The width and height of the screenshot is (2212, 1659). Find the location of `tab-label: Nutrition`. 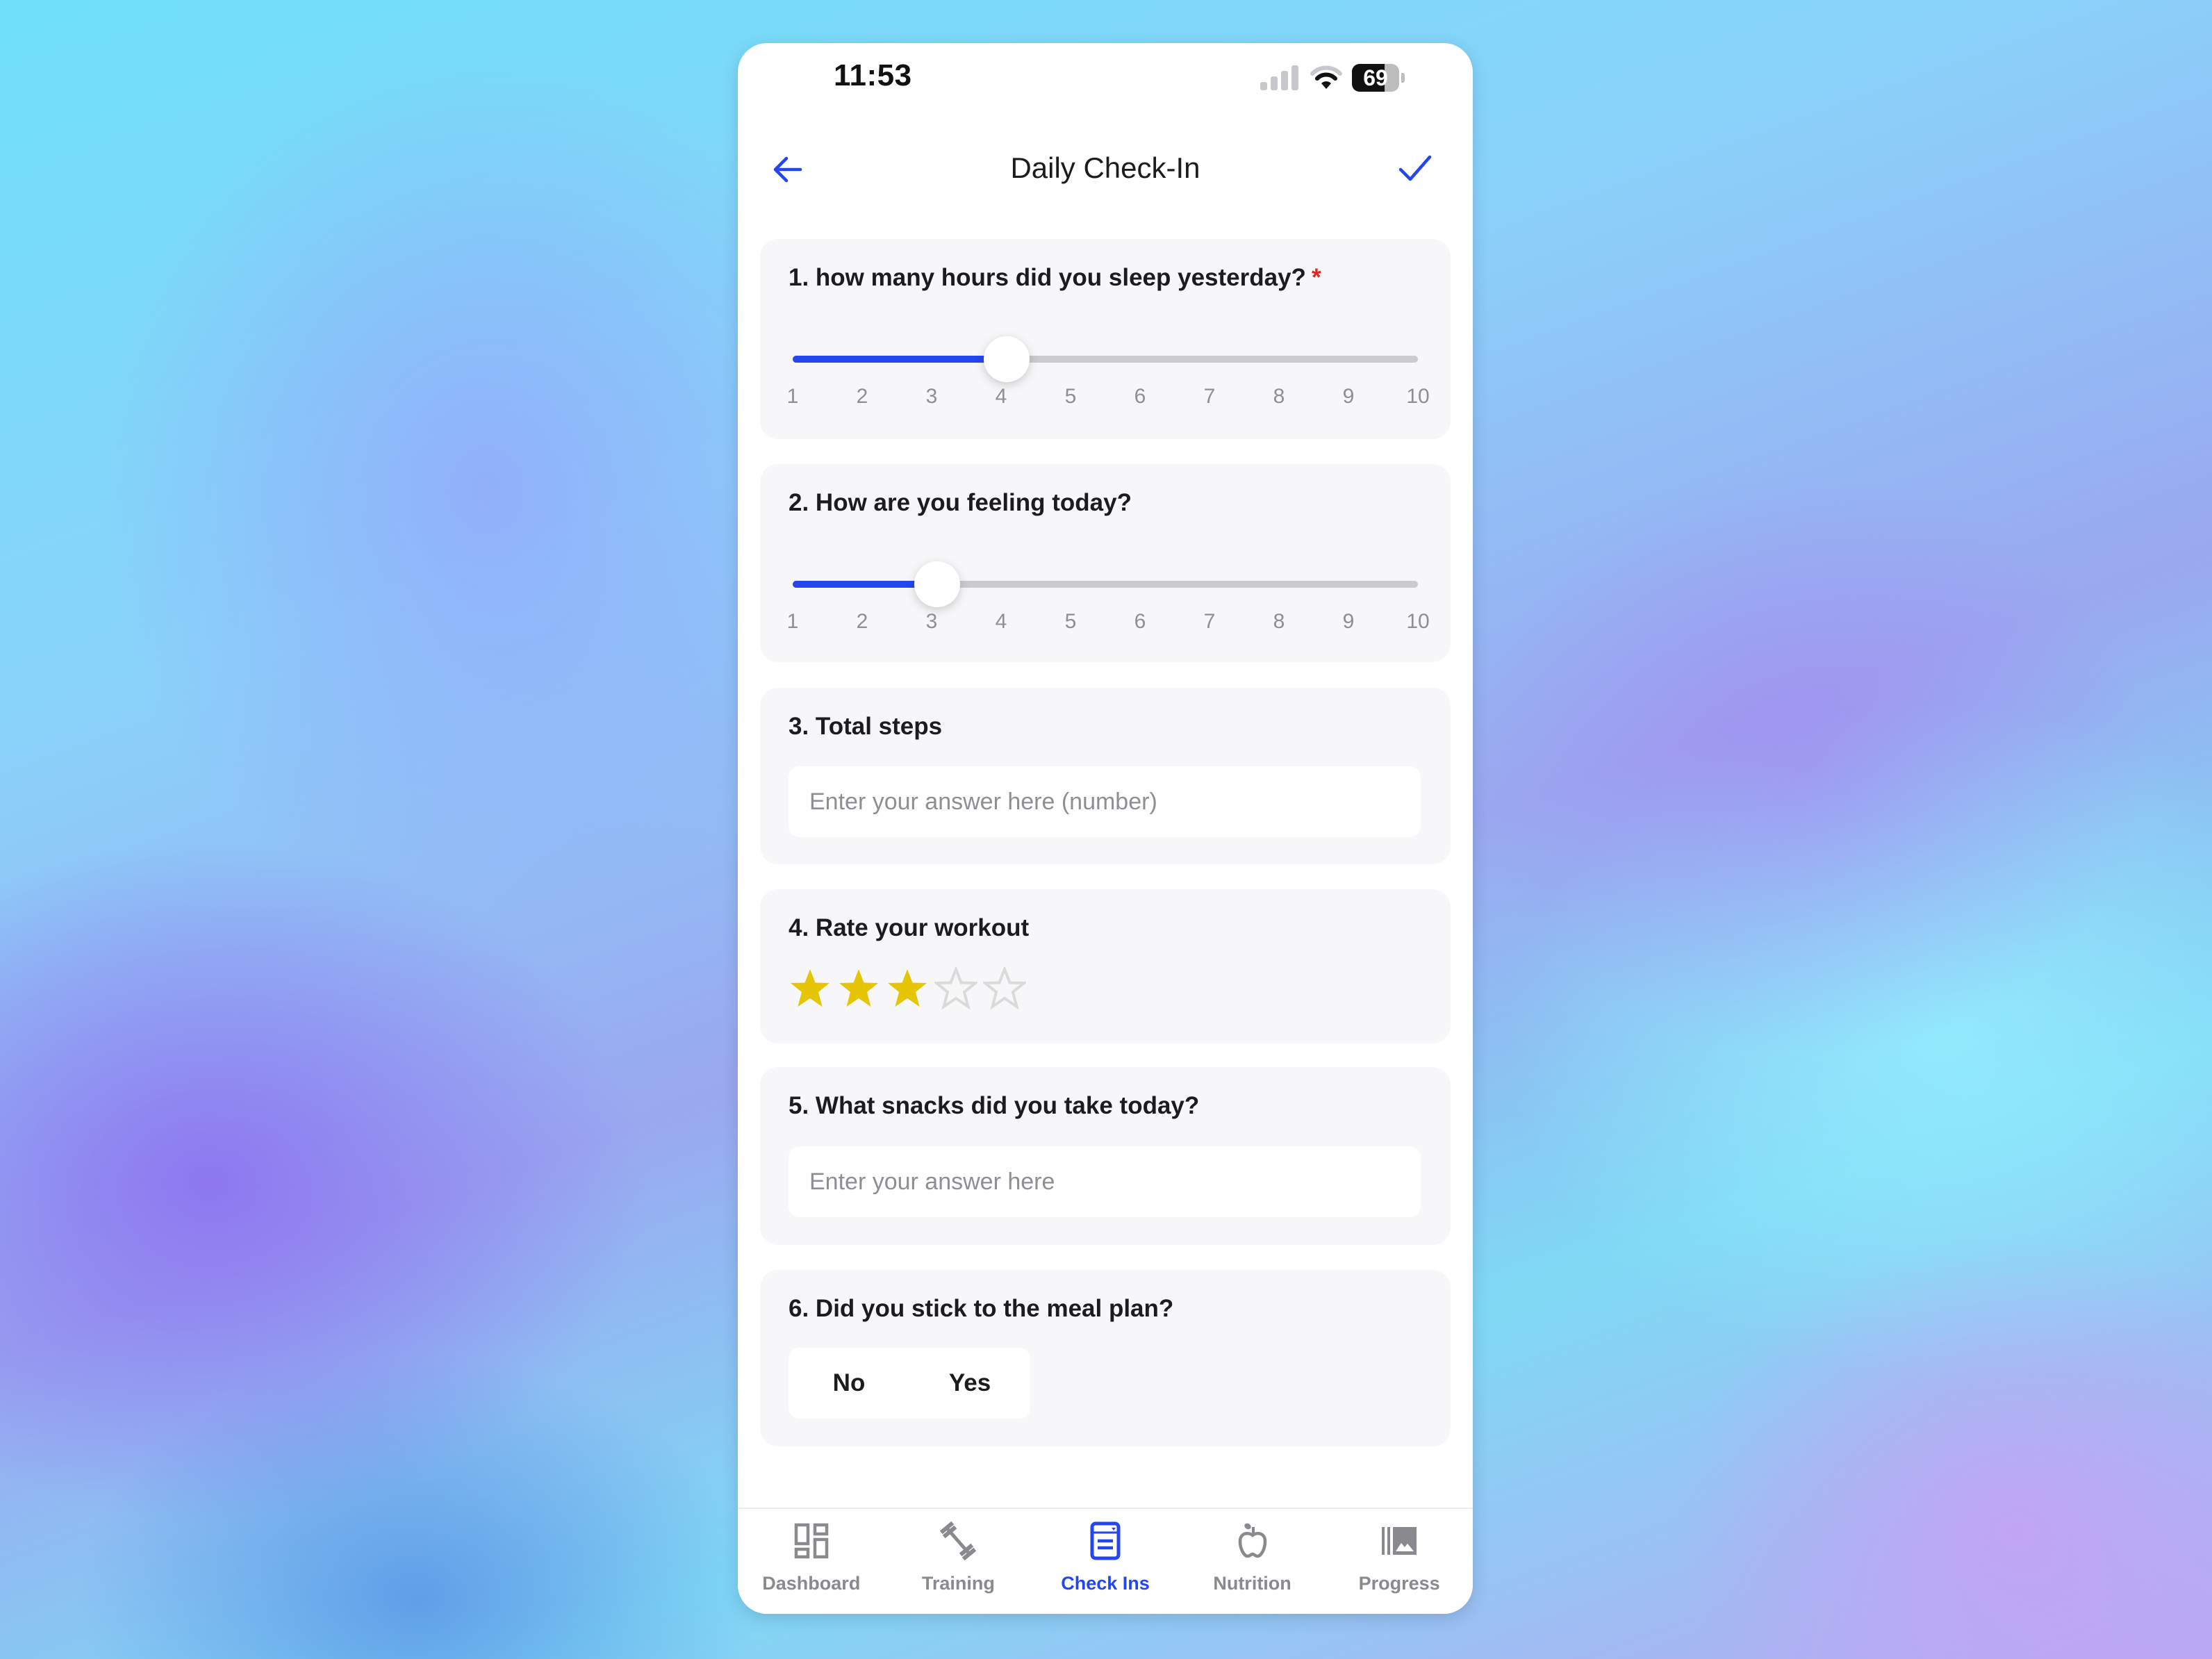

tab-label: Nutrition is located at coordinates (1252, 1583).